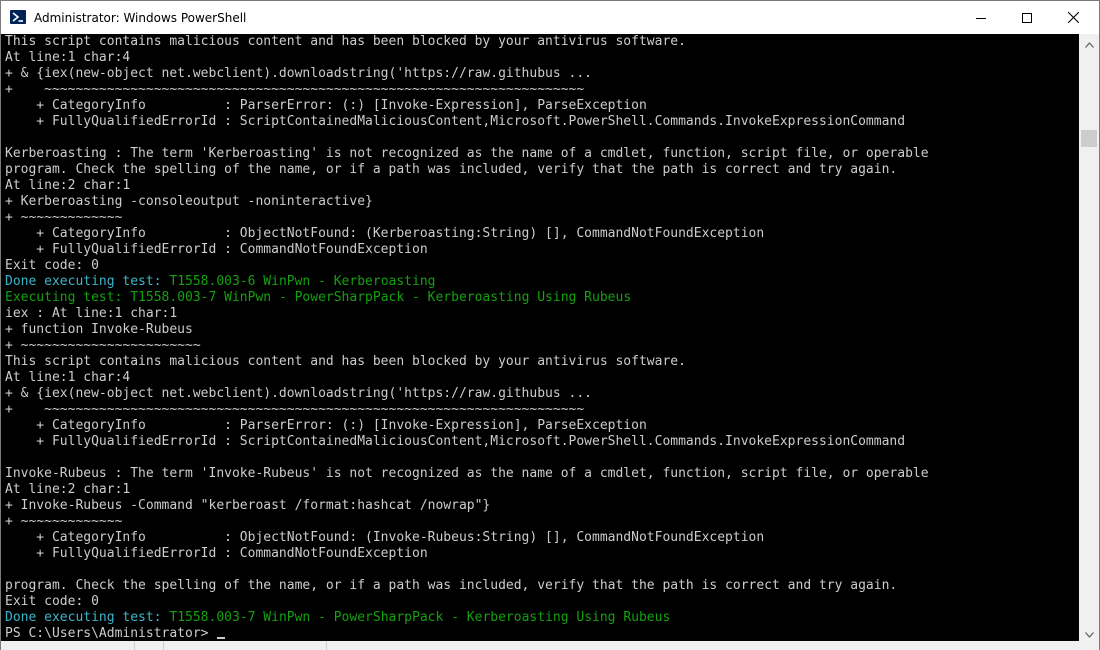 The image size is (1100, 650). I want to click on console-line-test-name: T1558.003-6 WinPwn - Kerberoasting, so click(302, 281).